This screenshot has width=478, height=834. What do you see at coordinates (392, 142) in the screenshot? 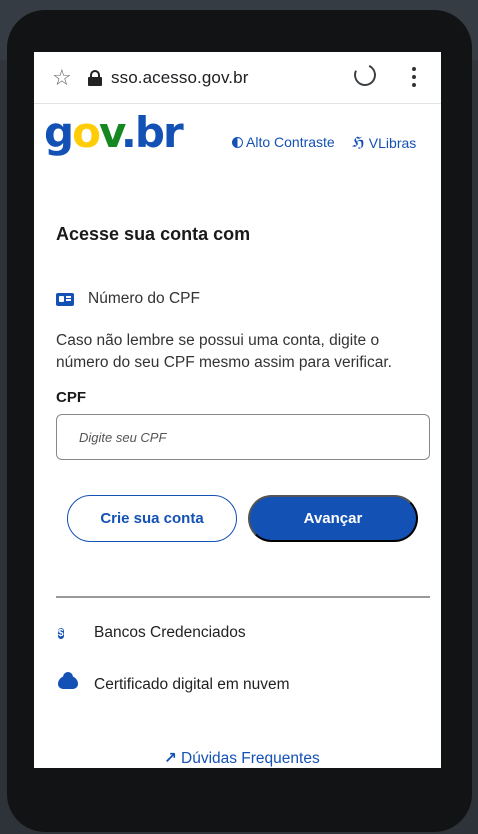
I see `vlibras-label: VLibras` at bounding box center [392, 142].